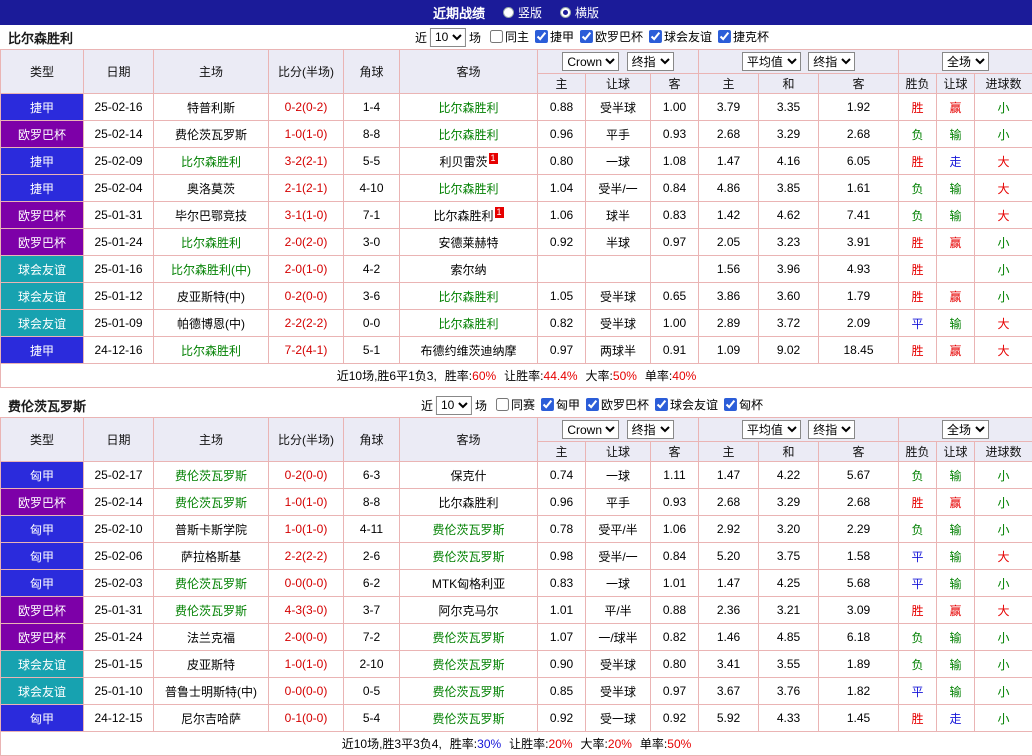  I want to click on odds-home-cell: 0.90, so click(562, 664).